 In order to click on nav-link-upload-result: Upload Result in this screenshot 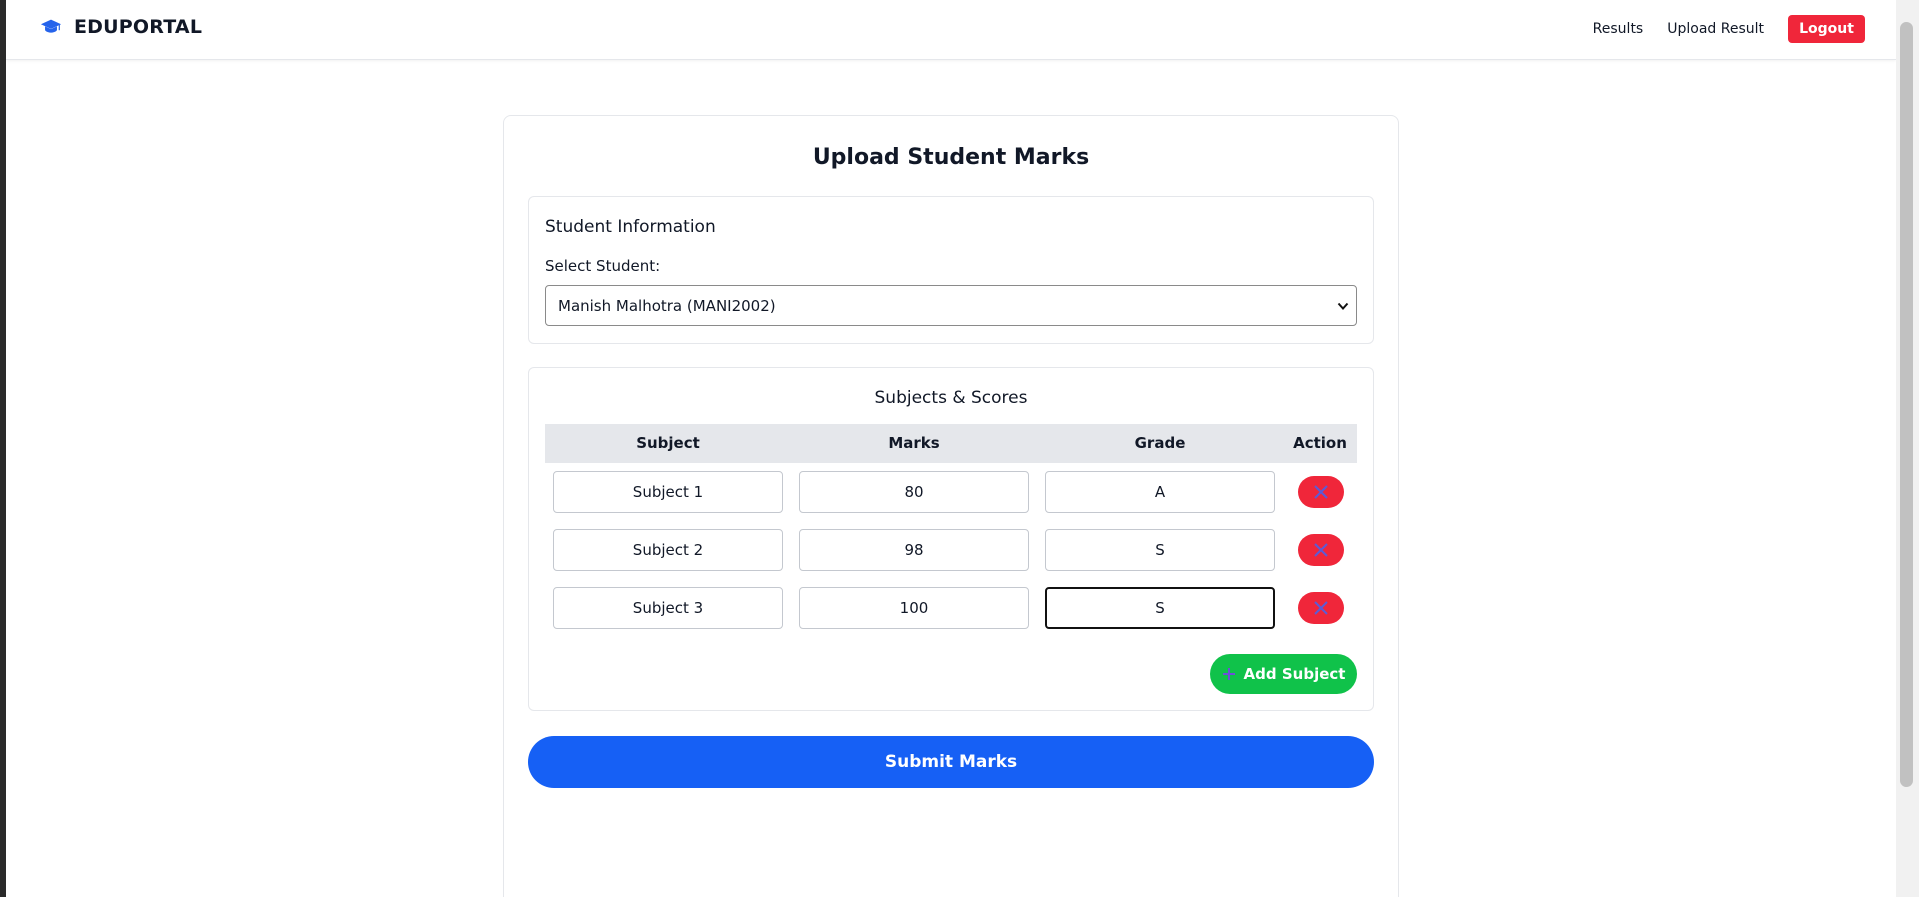, I will do `click(1715, 29)`.